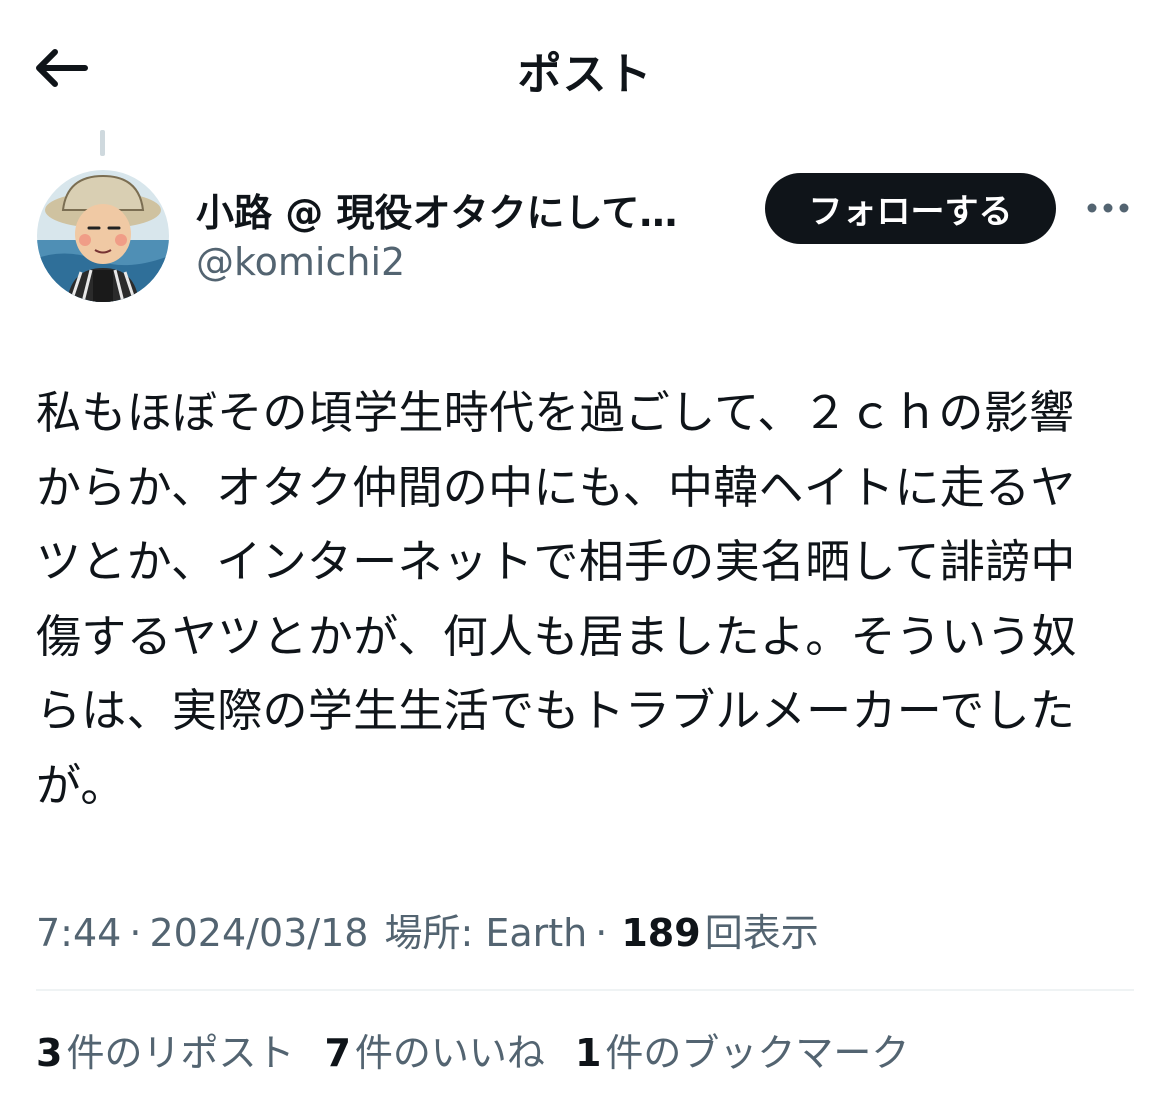 The width and height of the screenshot is (1170, 1100). What do you see at coordinates (180, 1053) in the screenshot?
I see `reposts-label: 件のリポスト` at bounding box center [180, 1053].